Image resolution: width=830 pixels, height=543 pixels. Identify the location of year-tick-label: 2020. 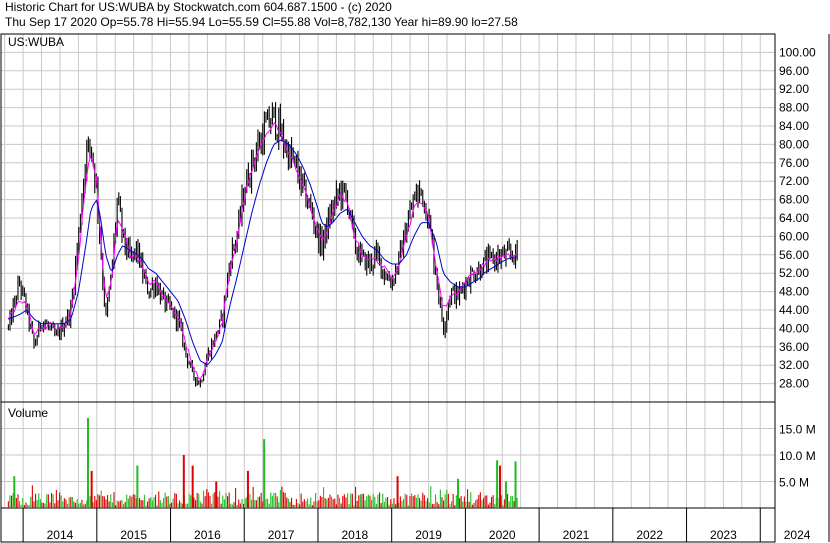
(502, 535).